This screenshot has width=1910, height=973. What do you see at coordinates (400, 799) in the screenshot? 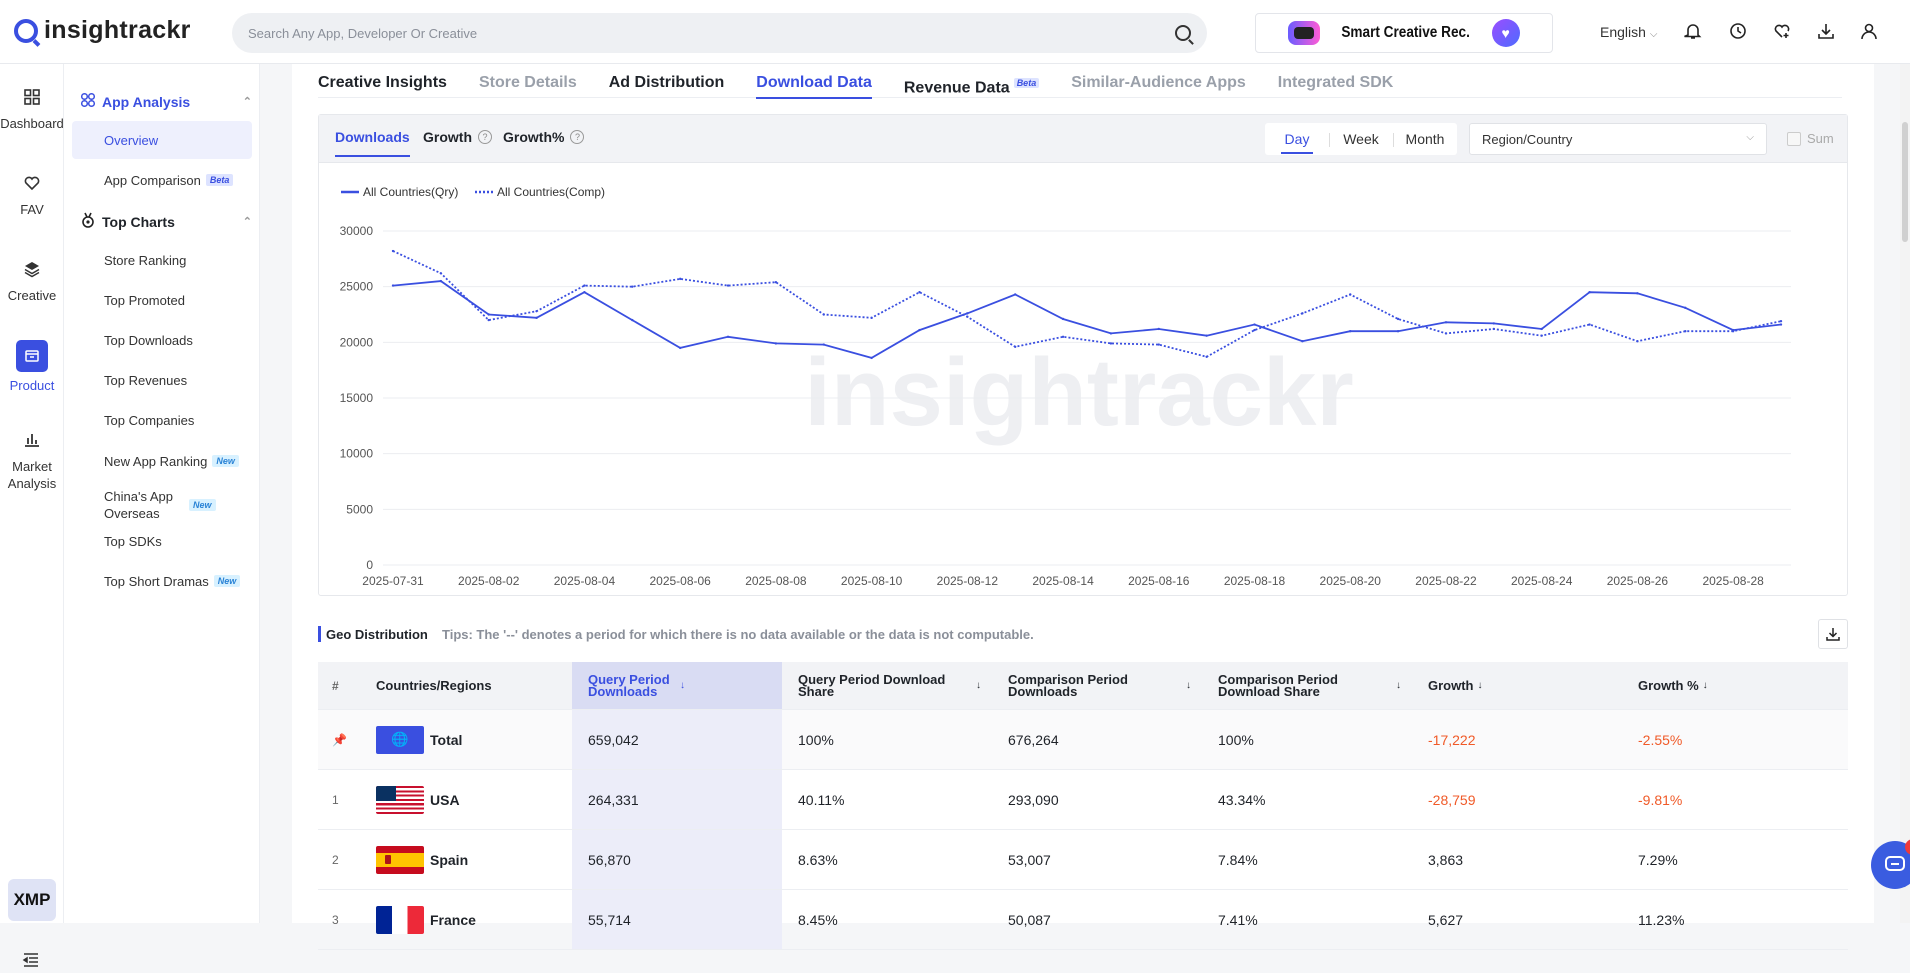
I see `usa-flag-icon` at bounding box center [400, 799].